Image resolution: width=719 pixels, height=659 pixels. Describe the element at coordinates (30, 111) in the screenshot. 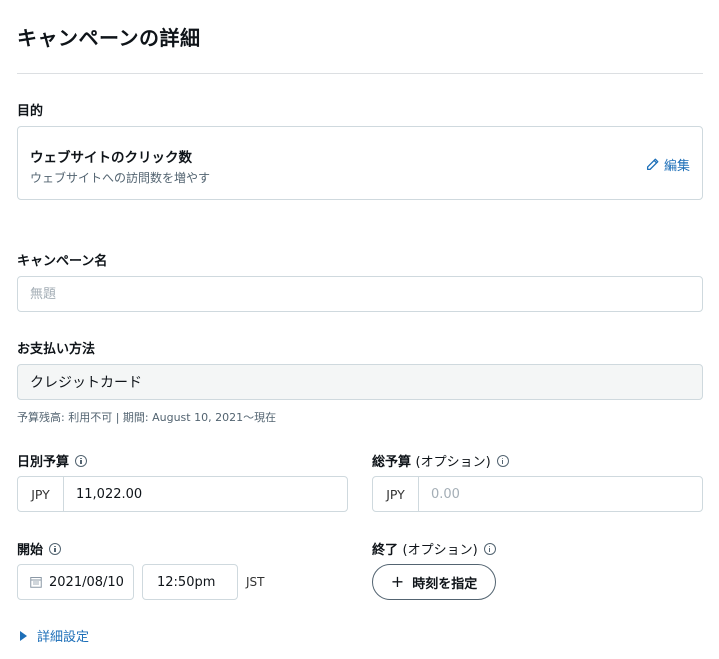

I see `objective-label: 目的` at that location.